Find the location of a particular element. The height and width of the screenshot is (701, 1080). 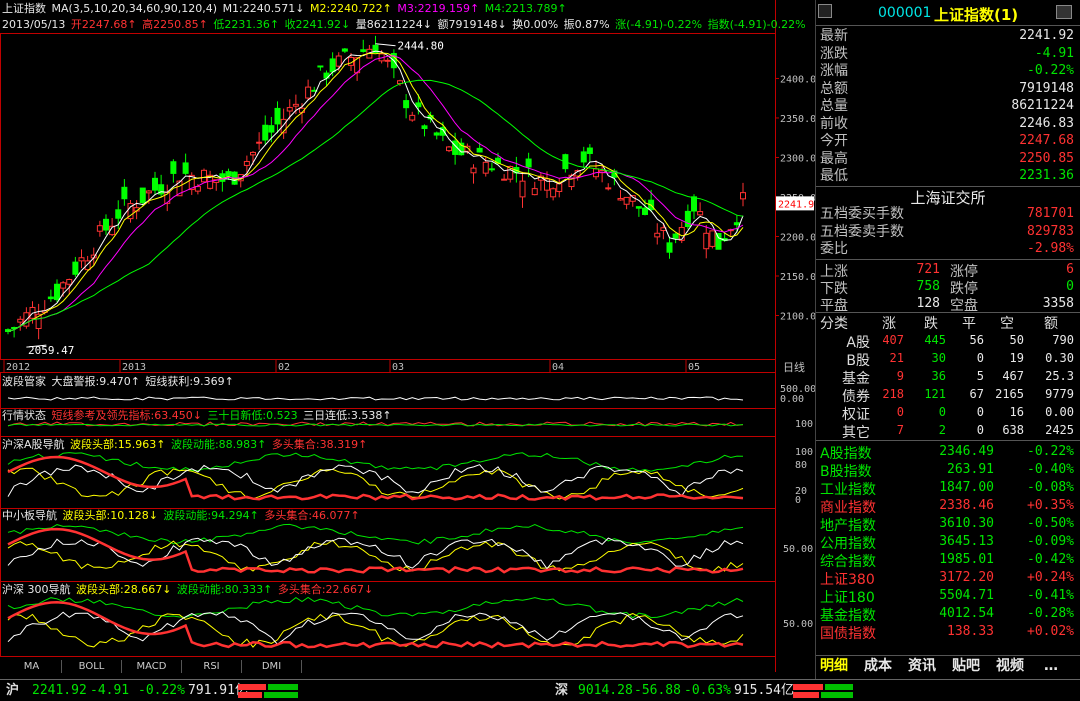

quote-tab: 贴吧 is located at coordinates (966, 666).